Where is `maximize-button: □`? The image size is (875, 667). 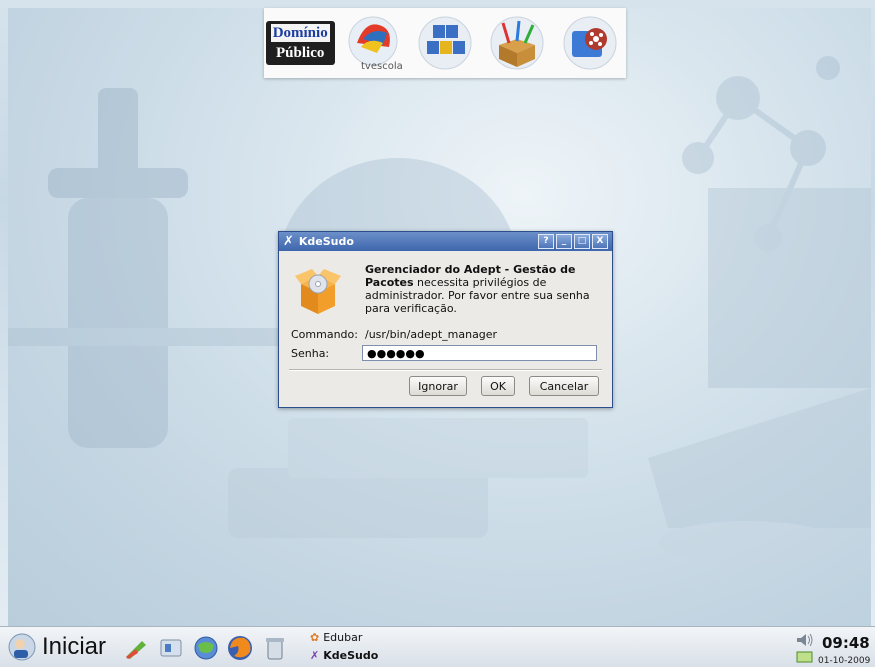 maximize-button: □ is located at coordinates (582, 241).